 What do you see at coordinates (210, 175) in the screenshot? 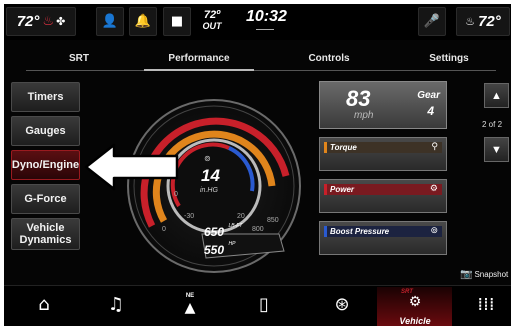
I see `center-value: 14` at bounding box center [210, 175].